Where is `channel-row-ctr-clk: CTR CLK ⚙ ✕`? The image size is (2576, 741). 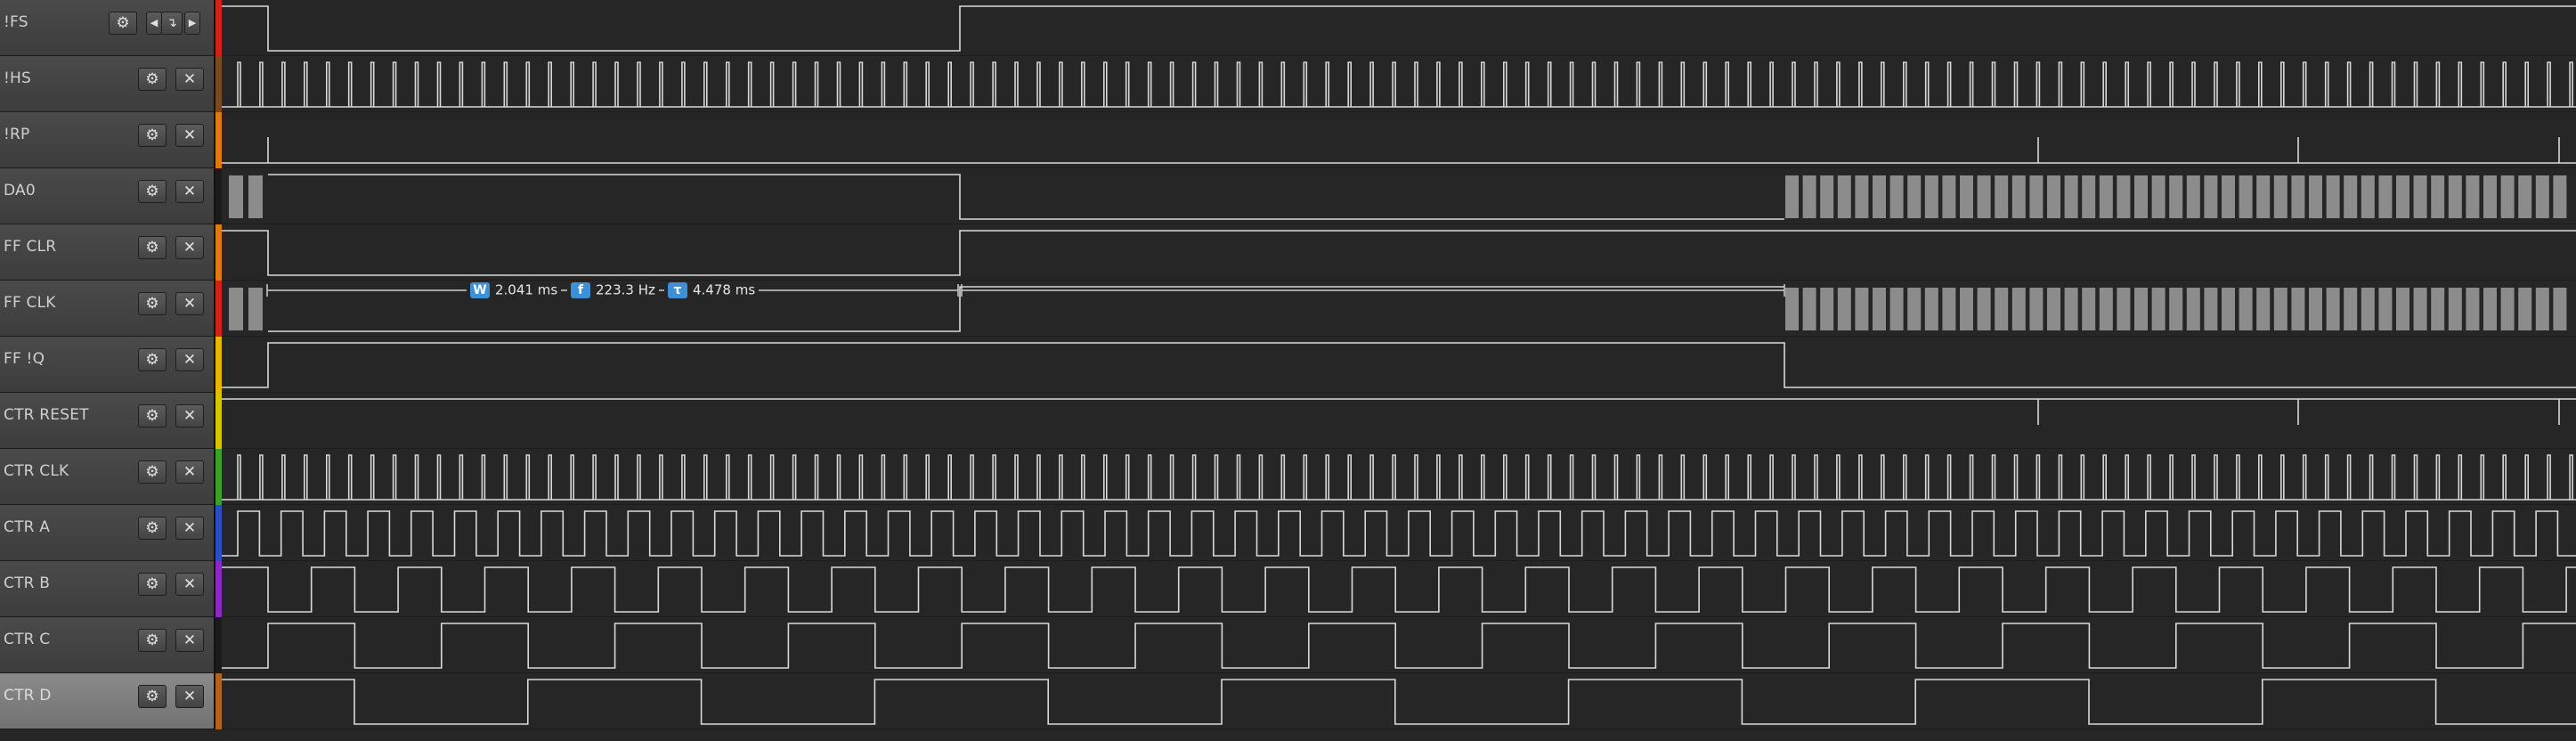
channel-row-ctr-clk: CTR CLK ⚙ ✕ is located at coordinates (1288, 477).